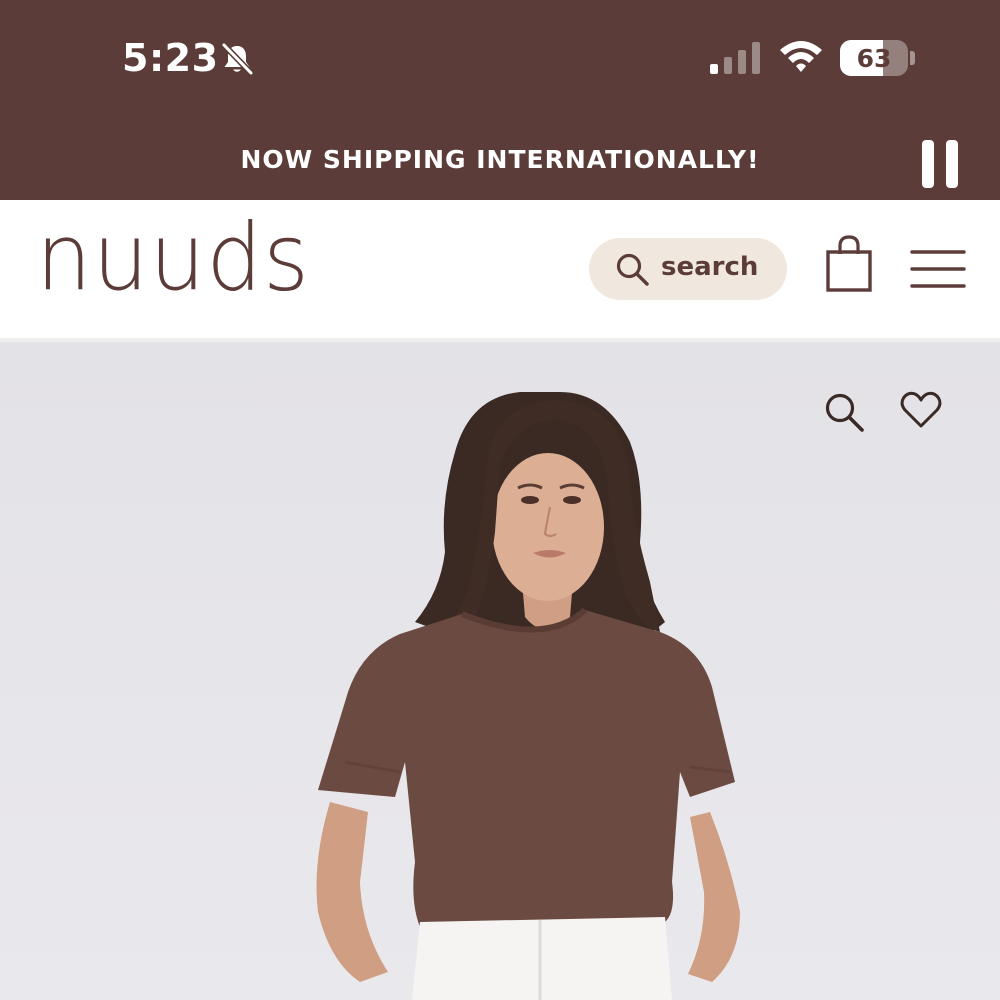  I want to click on battery-icon: 63, so click(874, 58).